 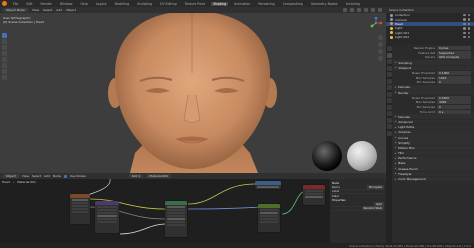 I want to click on menu-help: Help, so click(x=83, y=4).